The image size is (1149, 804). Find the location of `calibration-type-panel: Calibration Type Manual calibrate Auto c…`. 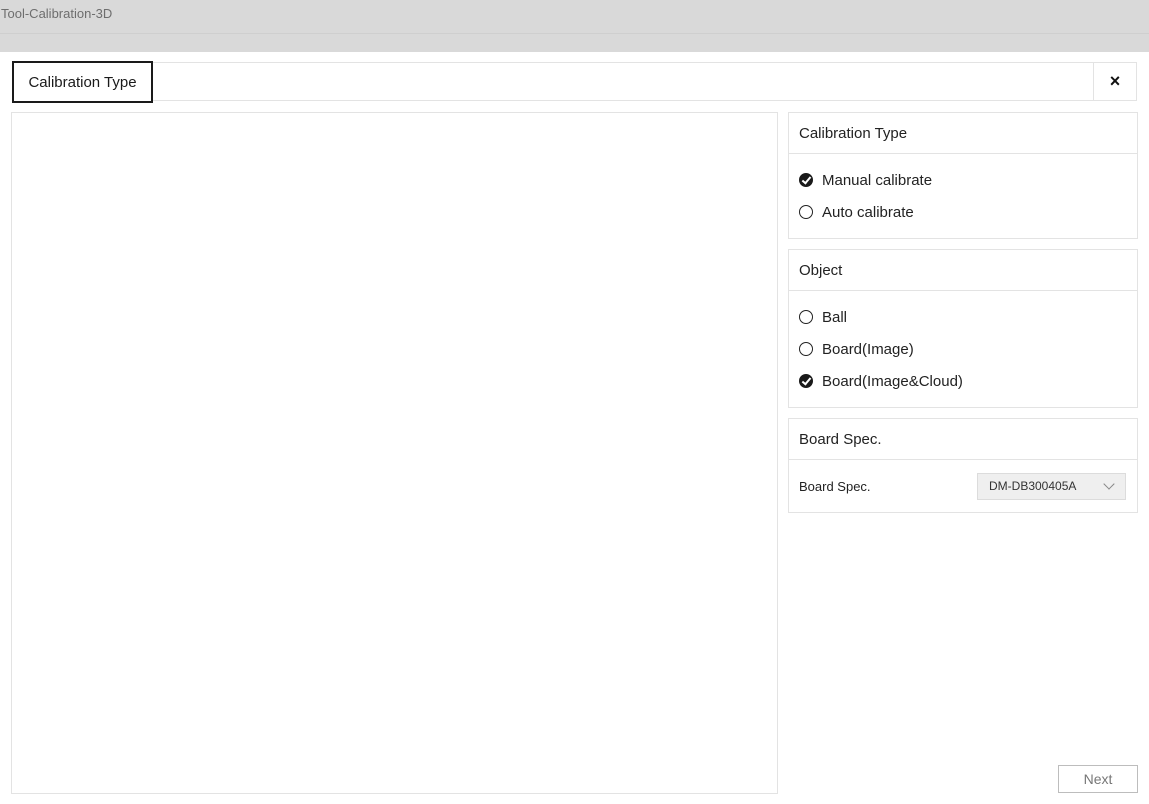

calibration-type-panel: Calibration Type Manual calibrate Auto c… is located at coordinates (963, 175).